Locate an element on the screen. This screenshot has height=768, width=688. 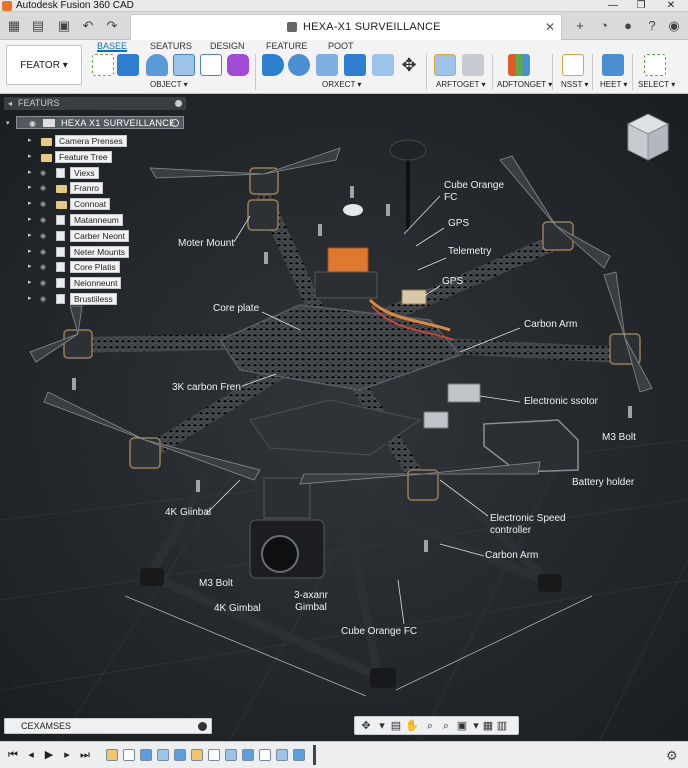
shell-button is located at coordinates (184, 65).